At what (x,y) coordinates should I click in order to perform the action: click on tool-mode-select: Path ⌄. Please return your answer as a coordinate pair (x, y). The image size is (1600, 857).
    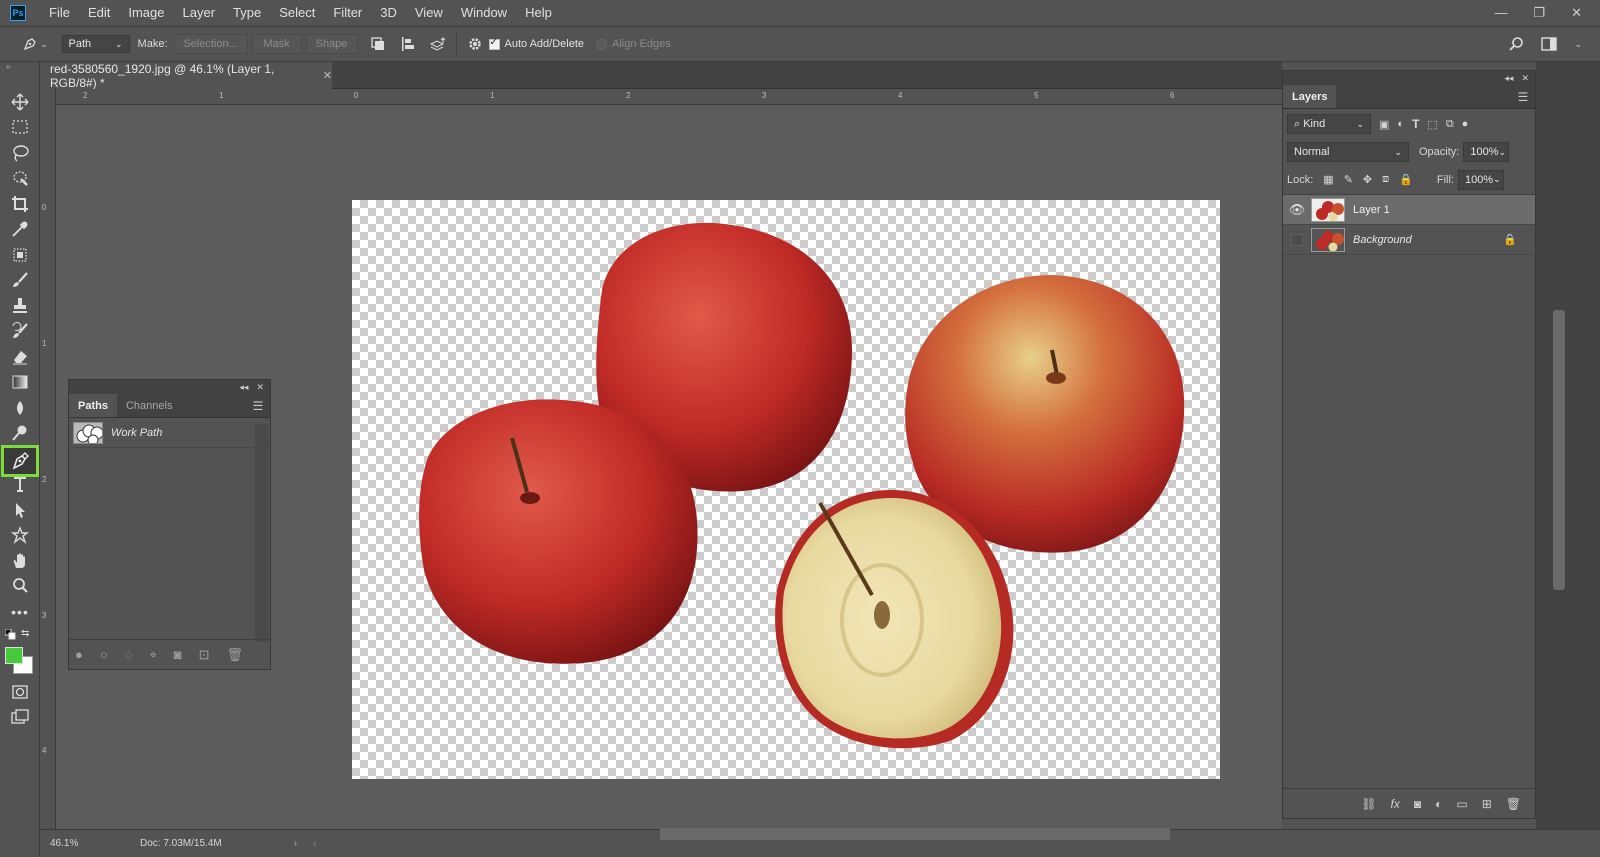
    Looking at the image, I should click on (95, 44).